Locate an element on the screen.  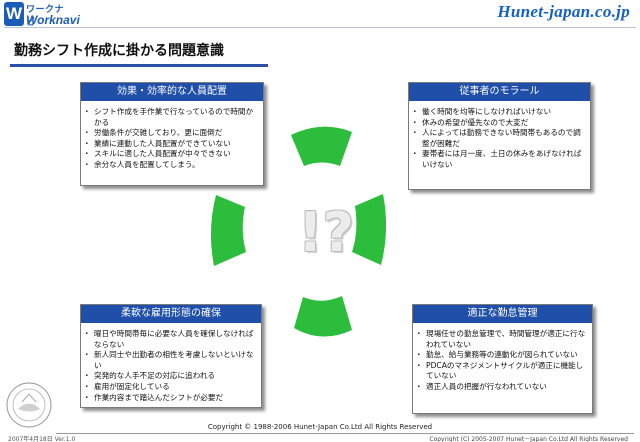
ring-arc-left is located at coordinates (228, 230).